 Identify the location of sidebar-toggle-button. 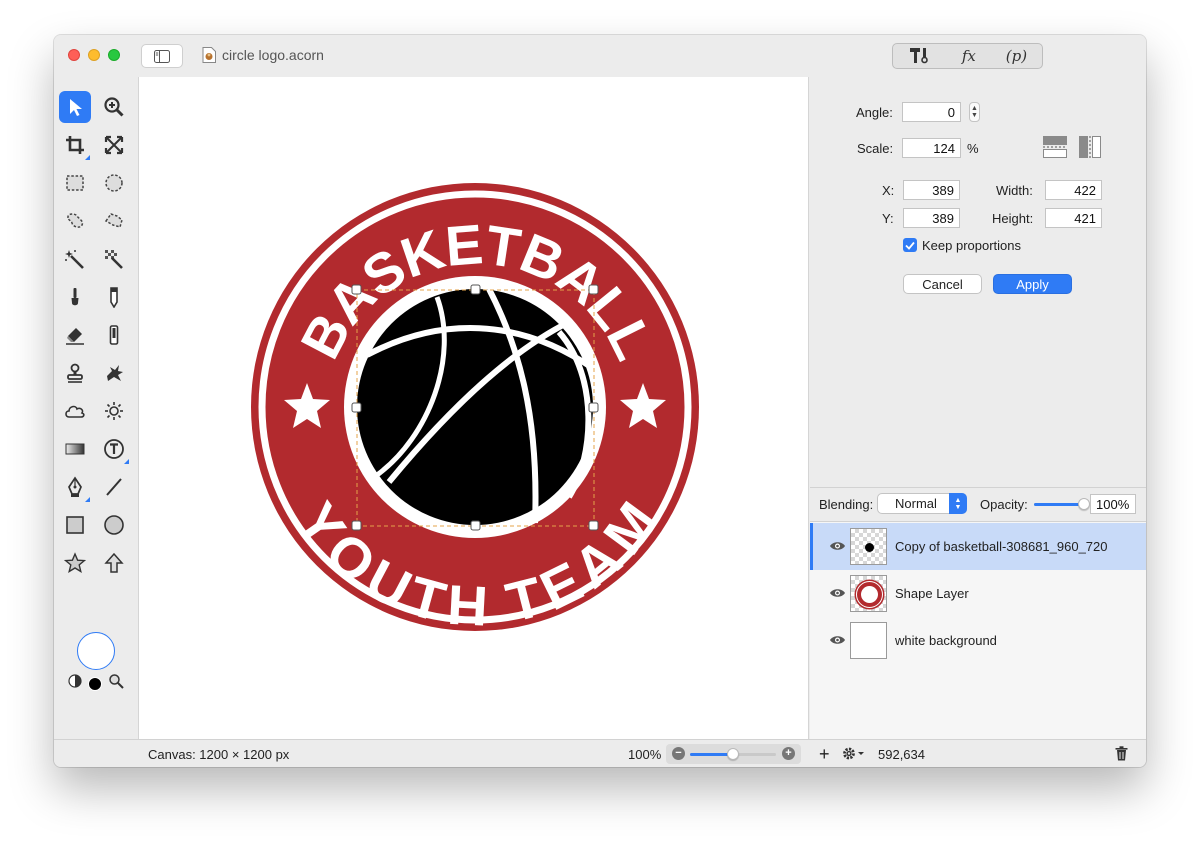
(162, 56).